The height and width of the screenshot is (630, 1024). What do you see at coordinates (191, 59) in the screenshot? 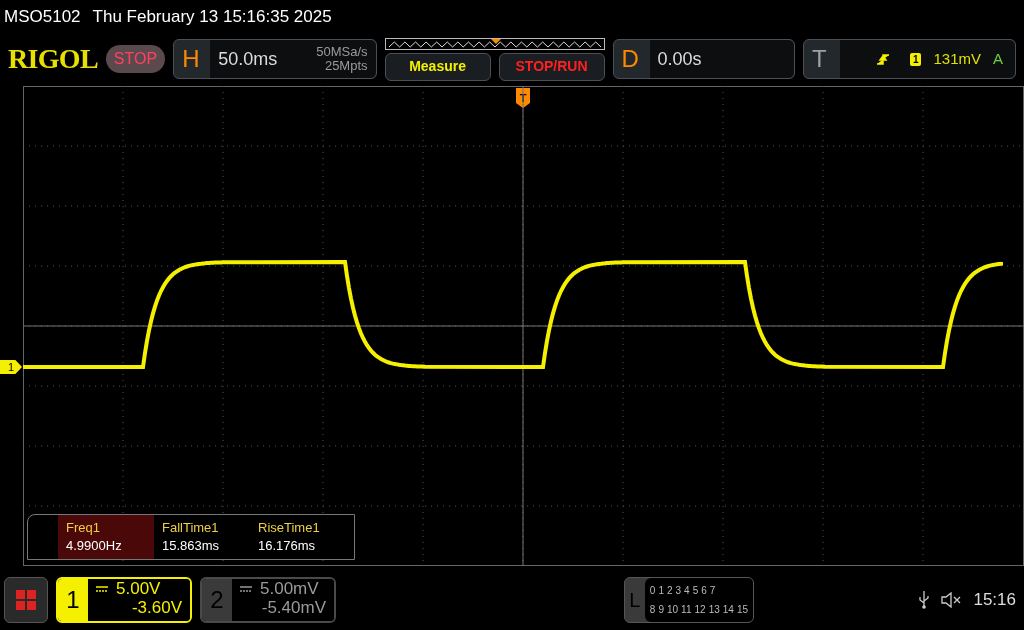
I see `horizontal-letter: H` at bounding box center [191, 59].